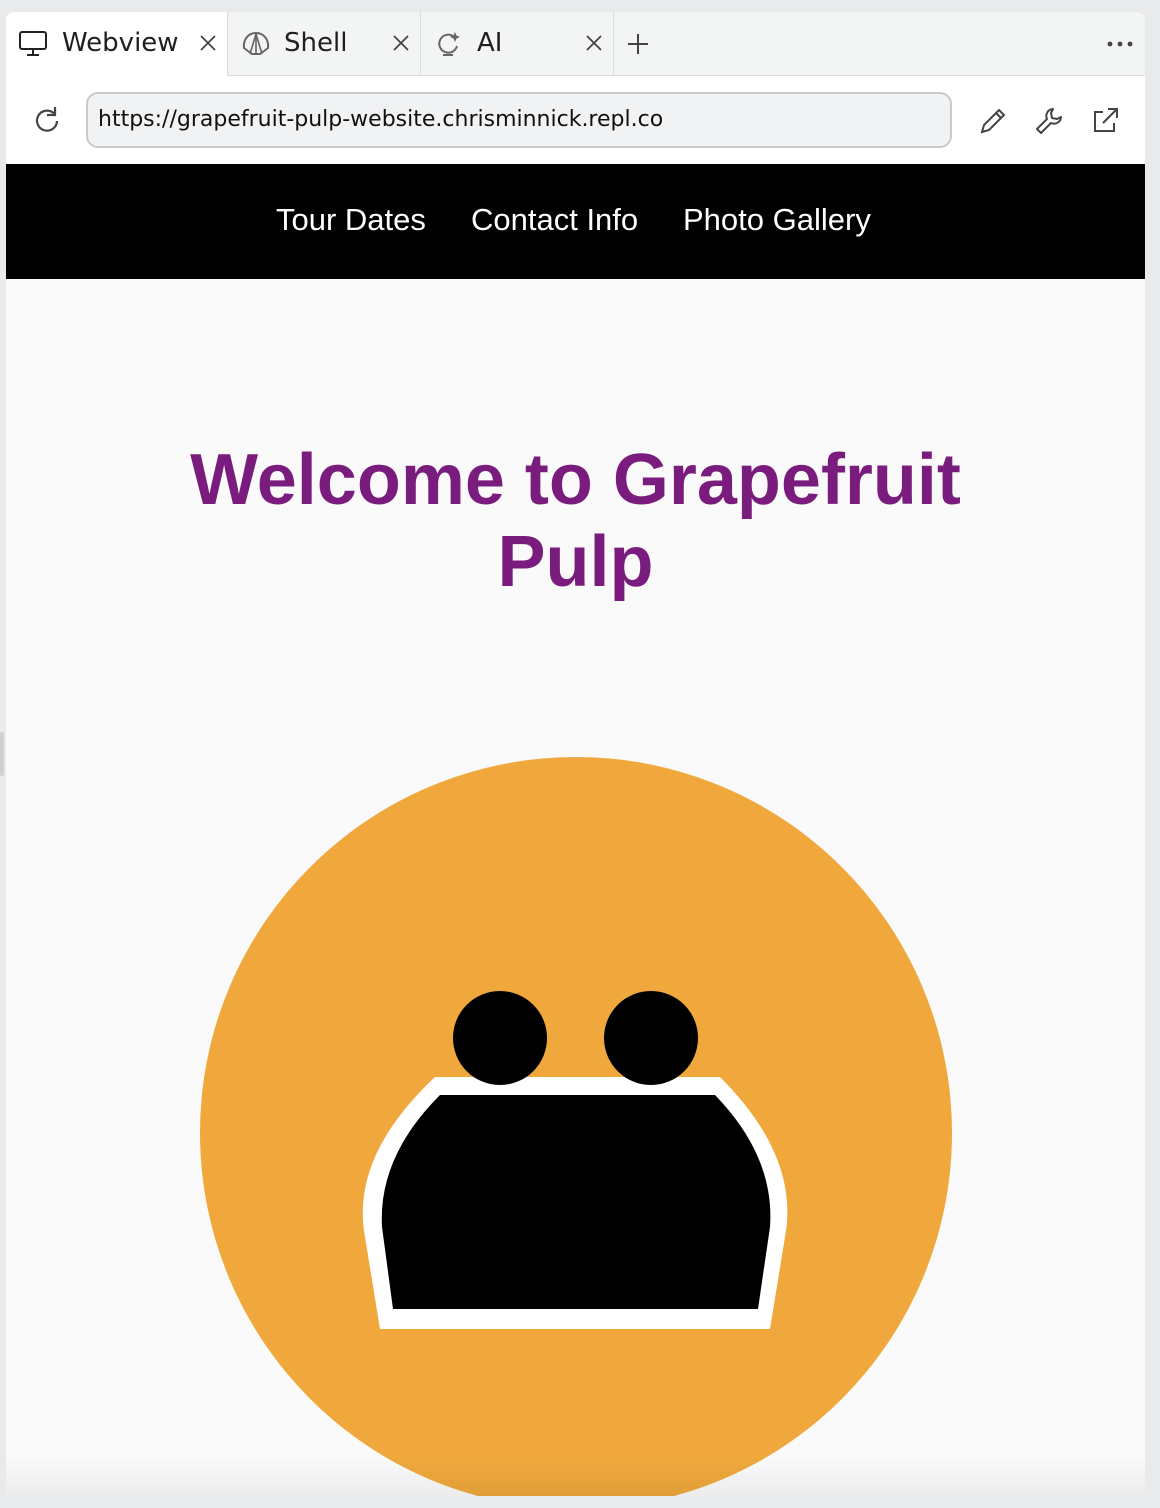 Image resolution: width=1160 pixels, height=1508 pixels. What do you see at coordinates (517, 44) in the screenshot?
I see `tab-ai: AI` at bounding box center [517, 44].